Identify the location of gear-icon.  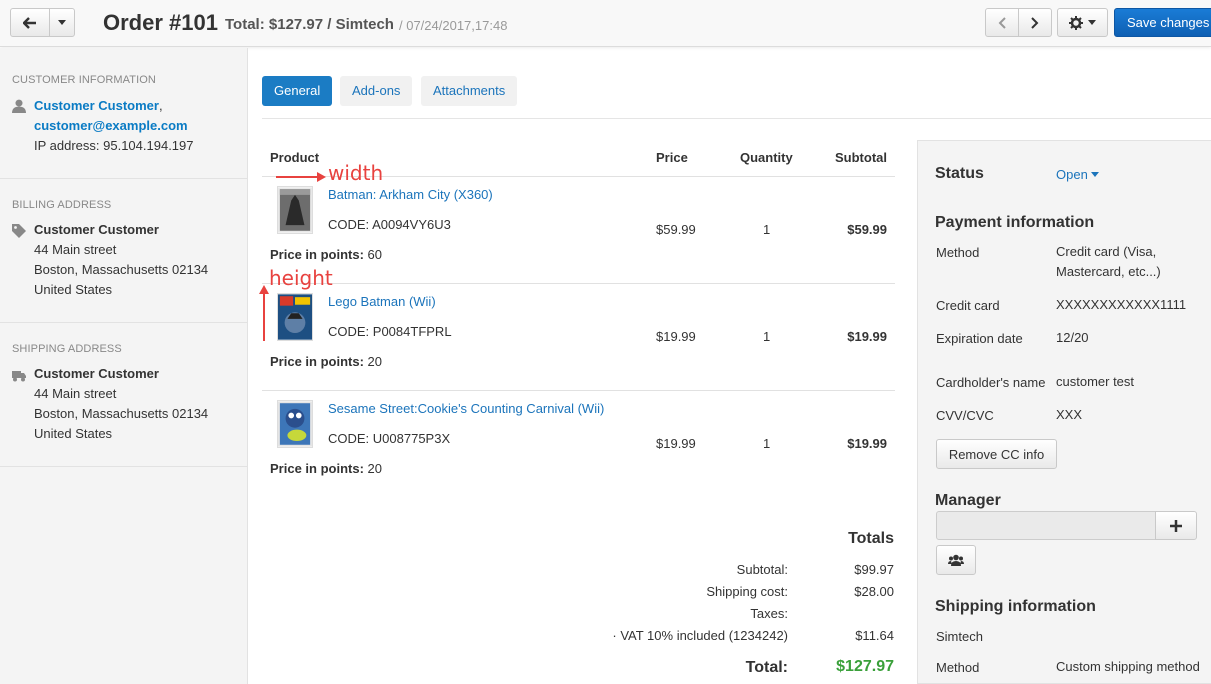
(1076, 22).